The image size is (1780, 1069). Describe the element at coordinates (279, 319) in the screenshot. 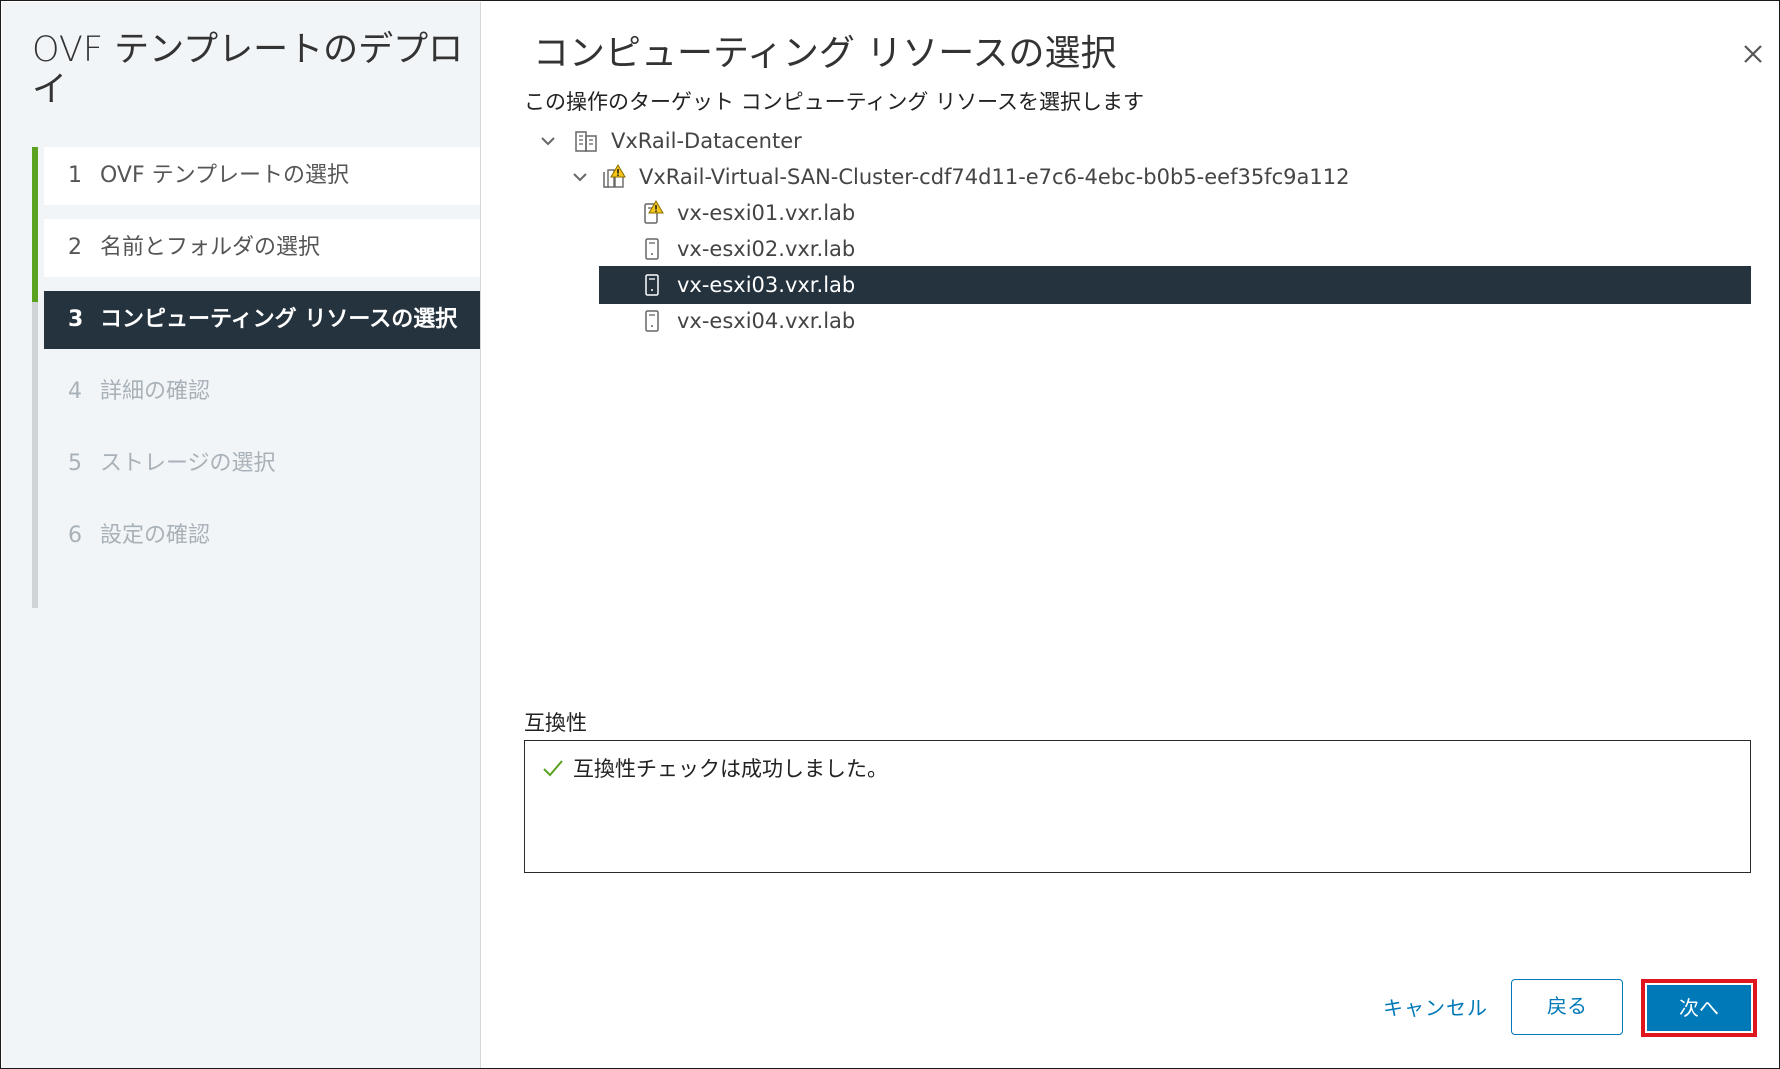

I see `step-label: コンピューティング リソースの選択` at that location.